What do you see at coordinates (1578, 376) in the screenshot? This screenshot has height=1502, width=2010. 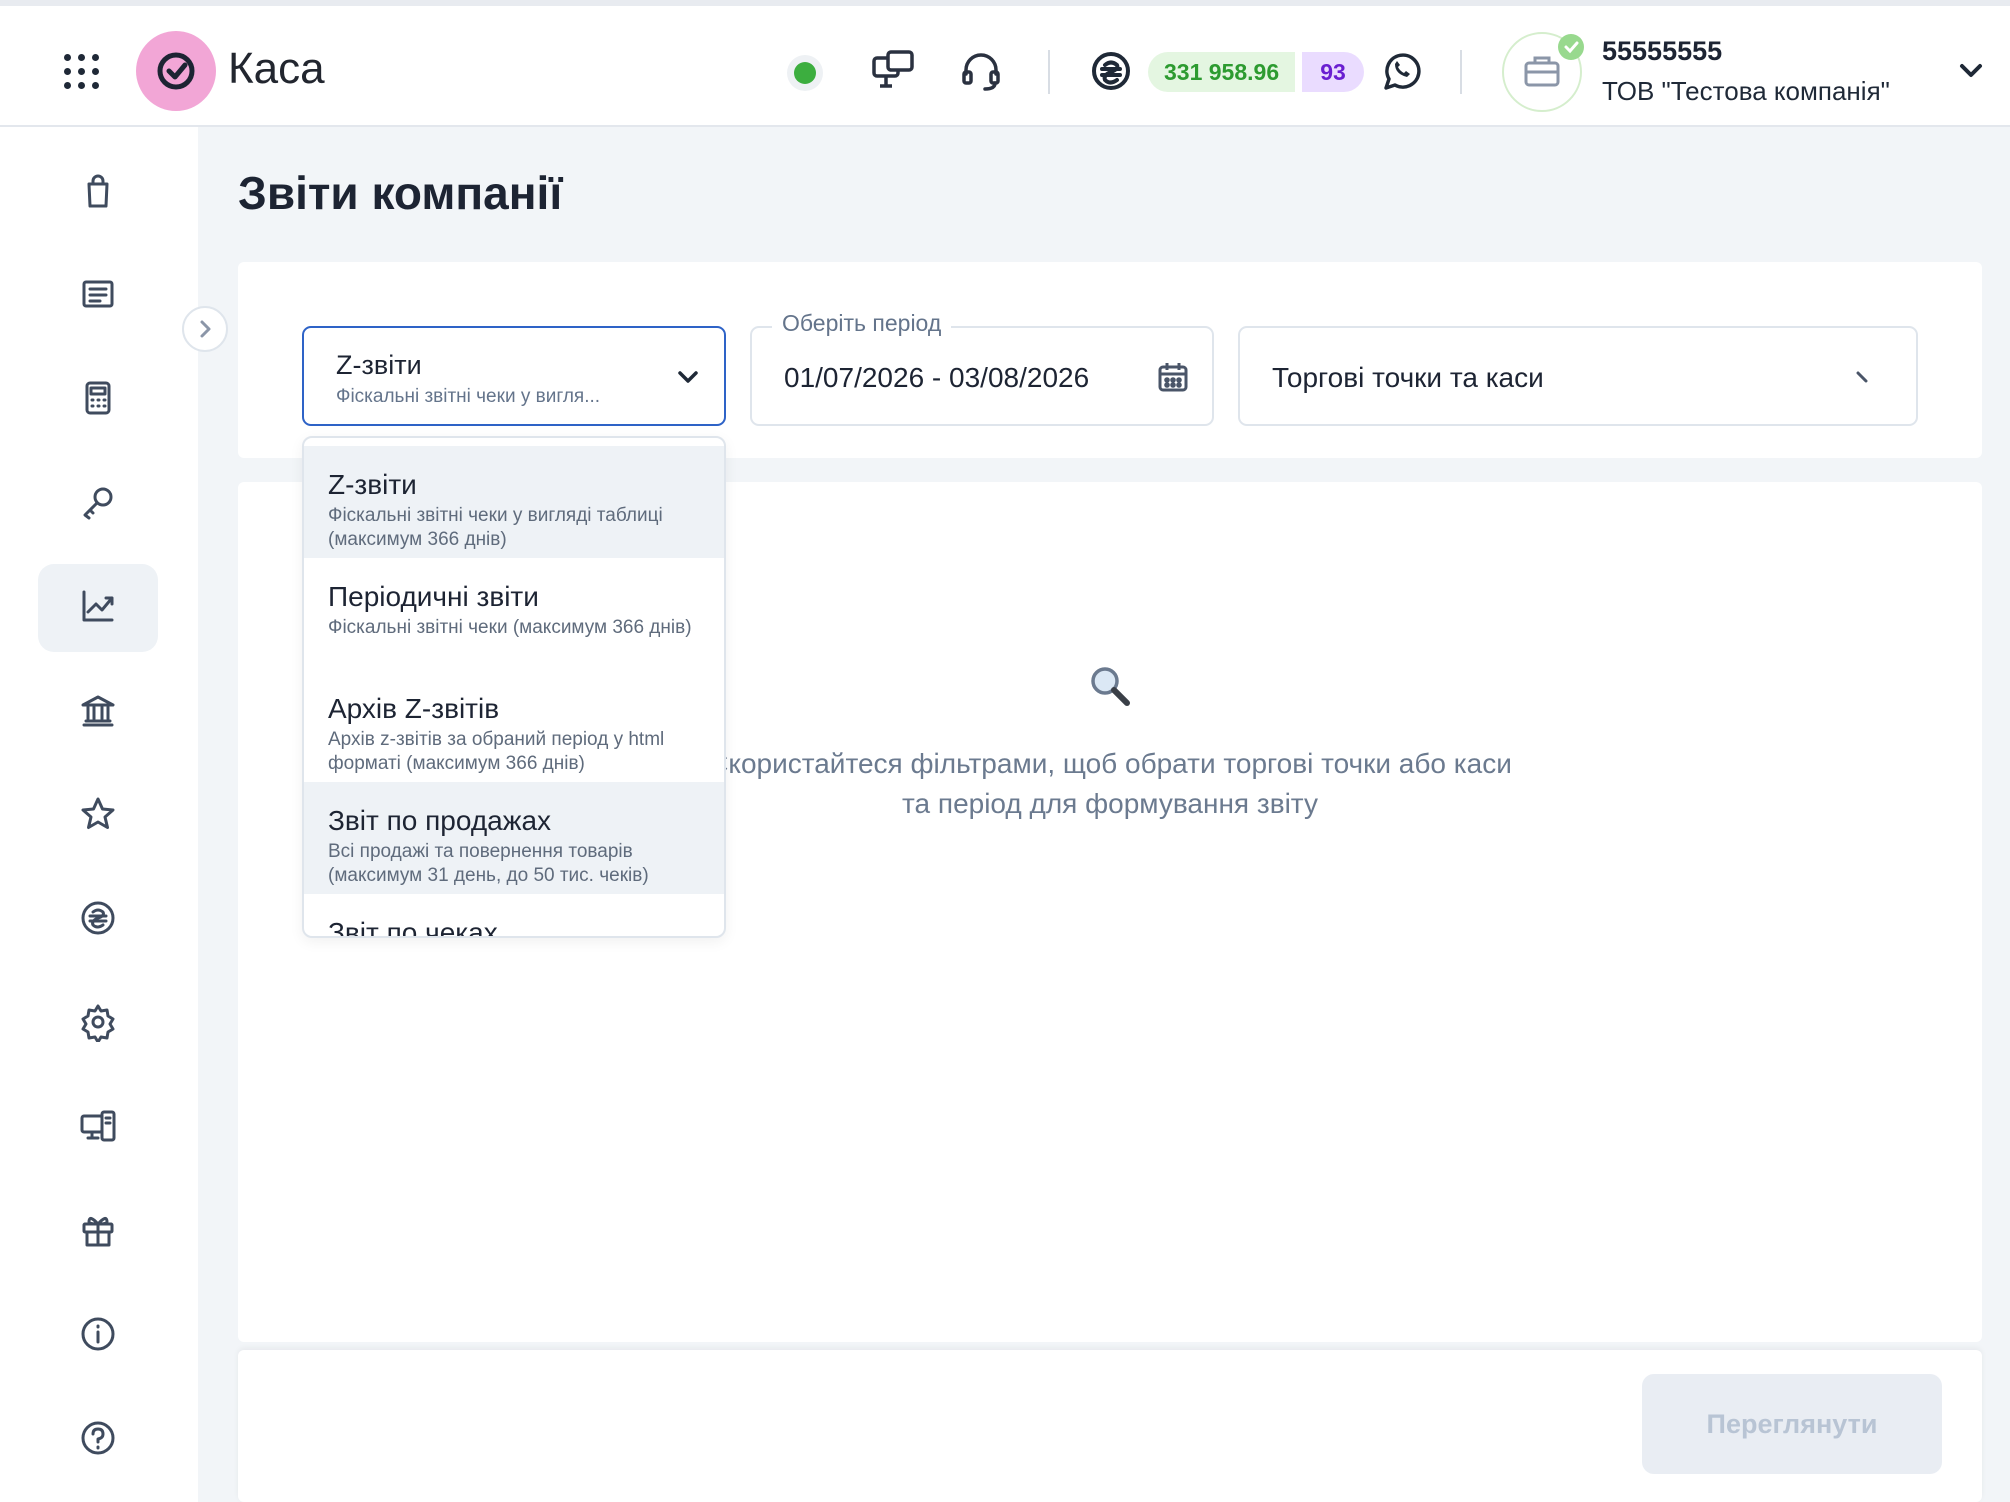 I see `points-and-registers-select: Торгові точки та каси` at bounding box center [1578, 376].